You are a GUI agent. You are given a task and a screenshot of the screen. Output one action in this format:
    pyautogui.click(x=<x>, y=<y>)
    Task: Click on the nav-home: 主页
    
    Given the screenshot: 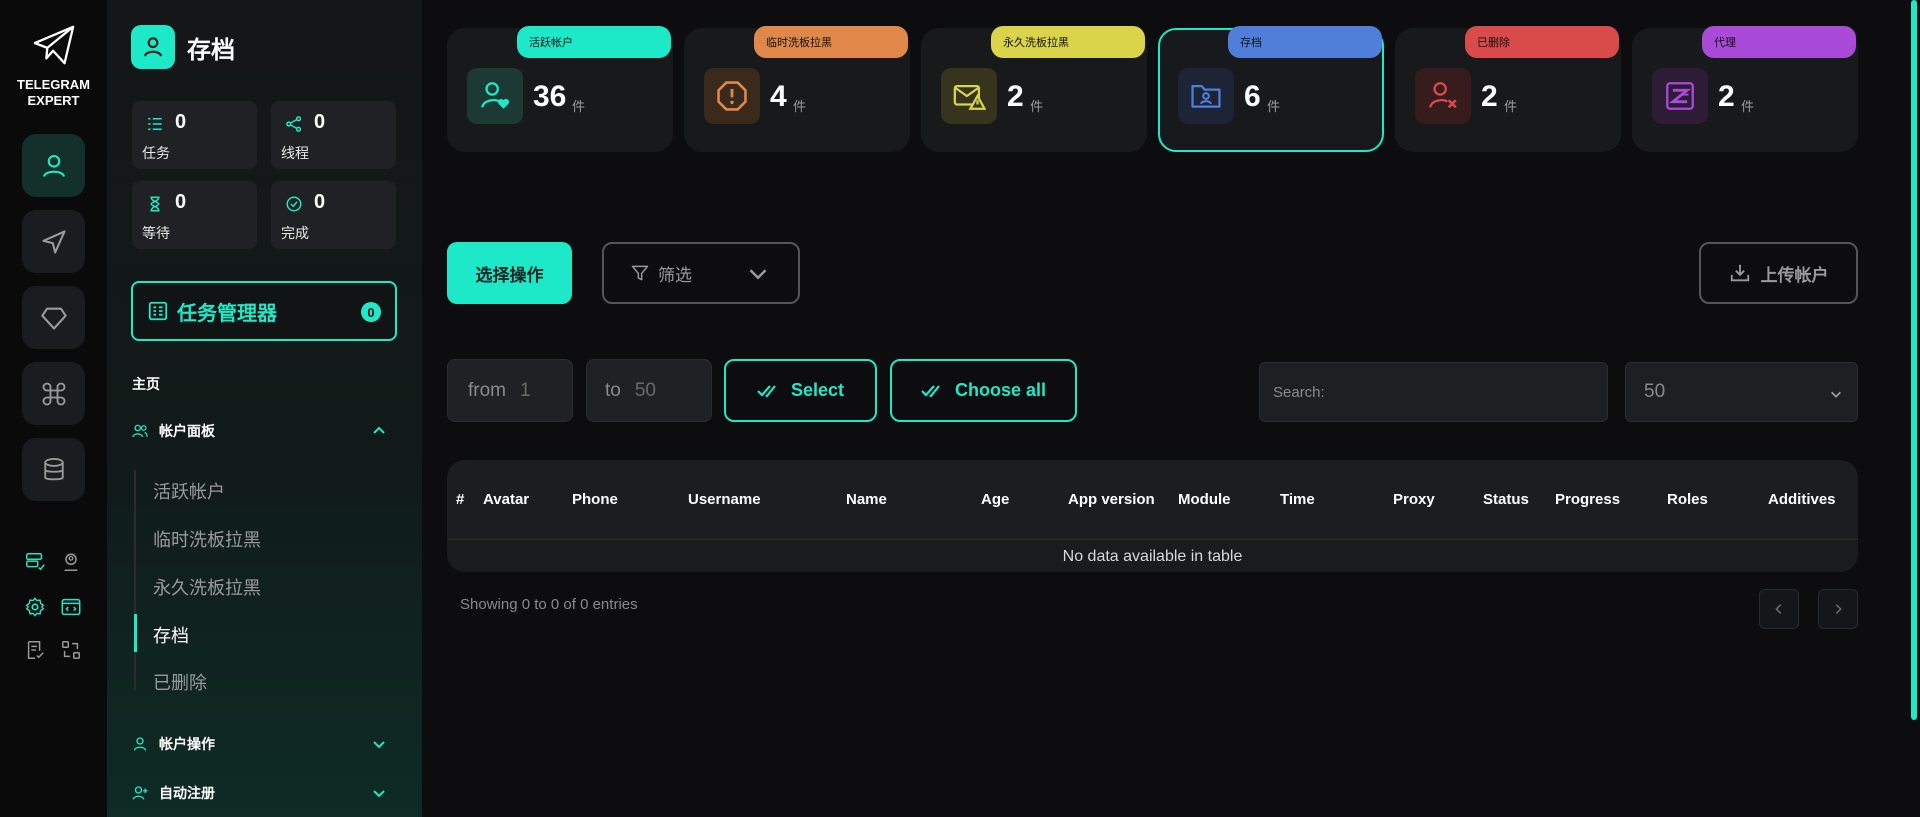 What is the action you would take?
    pyautogui.click(x=146, y=384)
    